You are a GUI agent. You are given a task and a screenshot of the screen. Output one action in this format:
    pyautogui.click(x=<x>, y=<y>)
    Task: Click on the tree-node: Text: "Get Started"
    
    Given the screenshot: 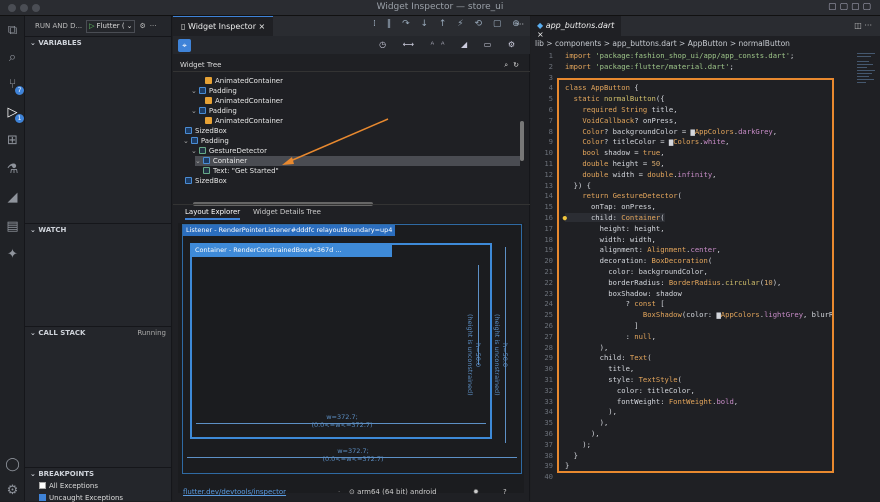 What is the action you would take?
    pyautogui.click(x=240, y=171)
    